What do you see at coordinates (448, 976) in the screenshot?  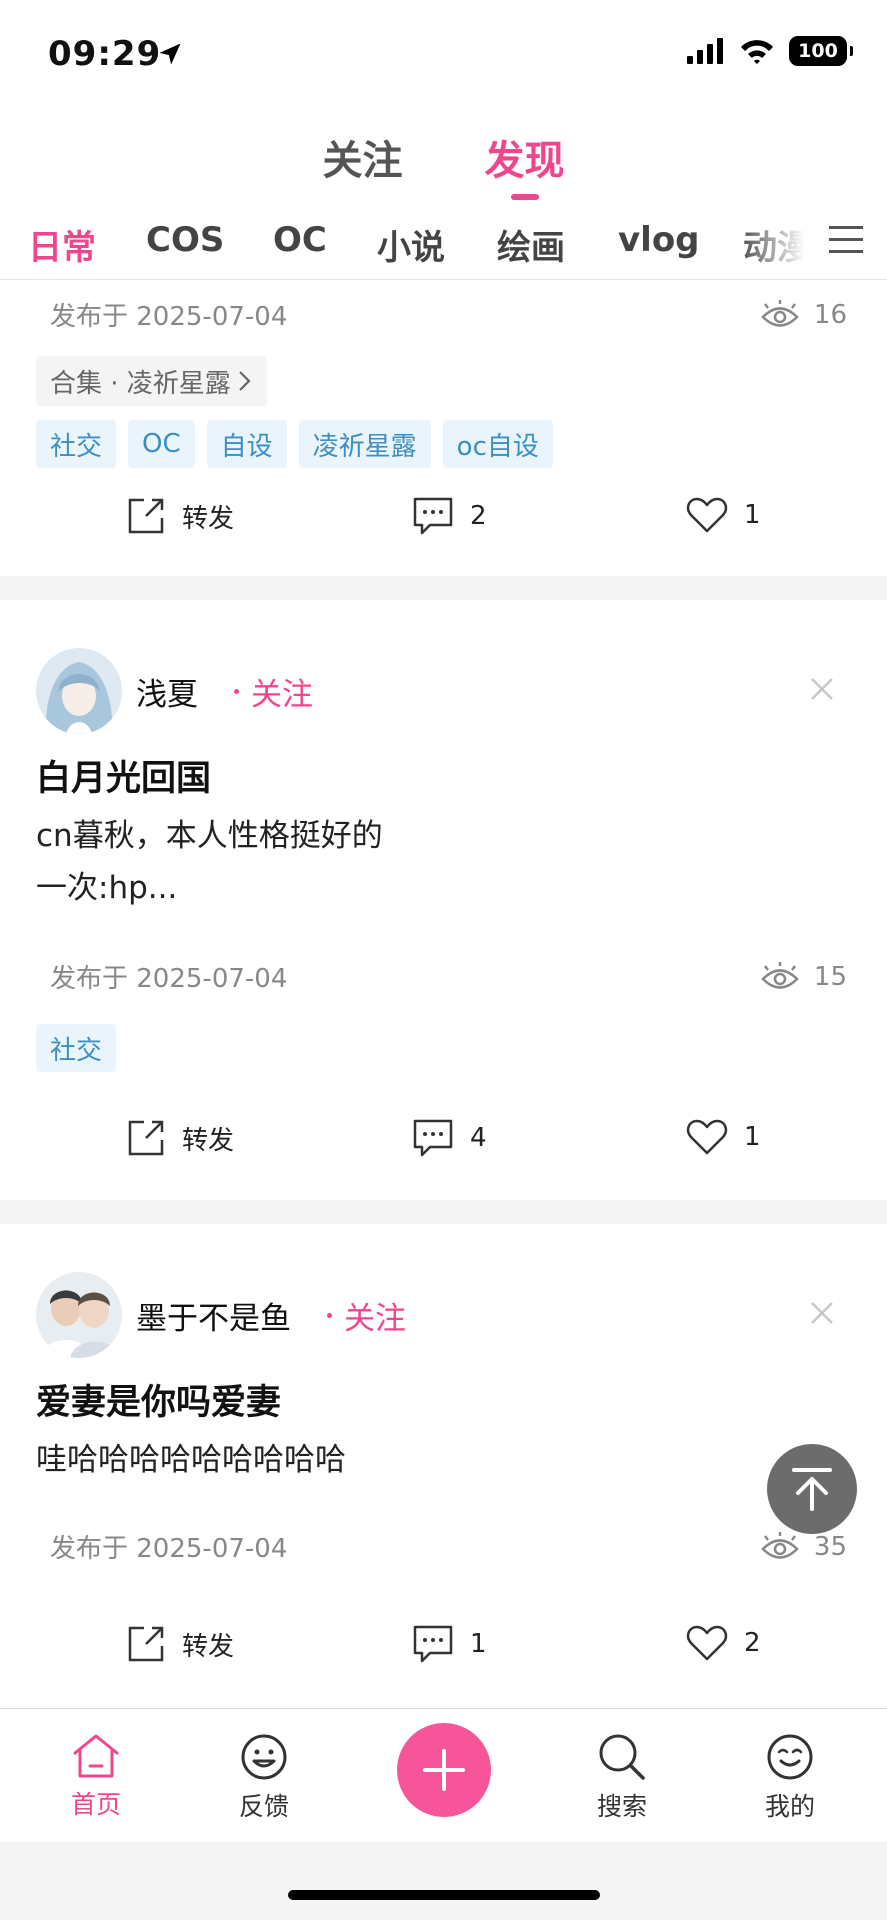 I see `post-meta: 发布于 2025-07-04 15` at bounding box center [448, 976].